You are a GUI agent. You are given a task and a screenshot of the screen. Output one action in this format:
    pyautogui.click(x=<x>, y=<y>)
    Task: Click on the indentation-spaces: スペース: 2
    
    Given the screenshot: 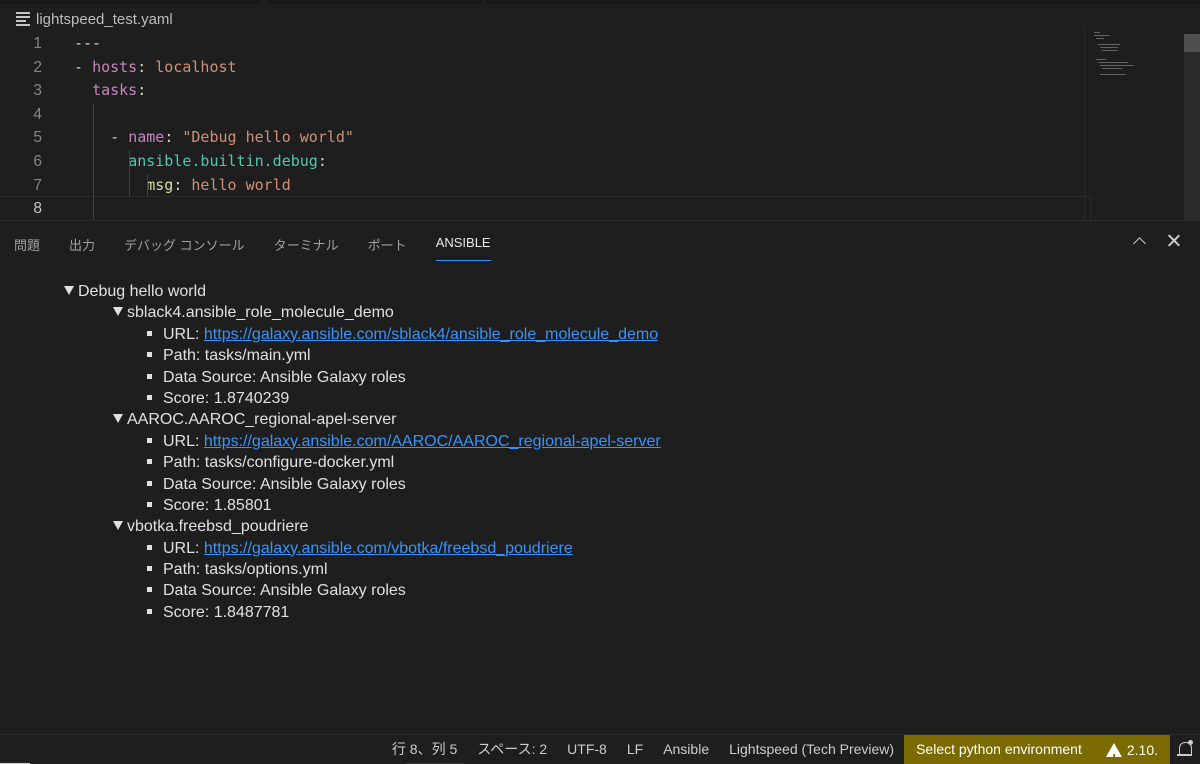 What is the action you would take?
    pyautogui.click(x=512, y=749)
    